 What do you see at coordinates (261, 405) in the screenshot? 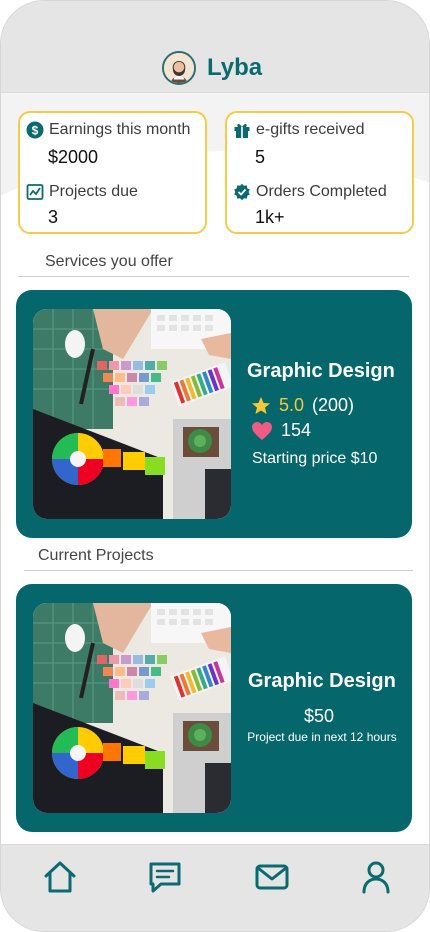
I see `star-icon` at bounding box center [261, 405].